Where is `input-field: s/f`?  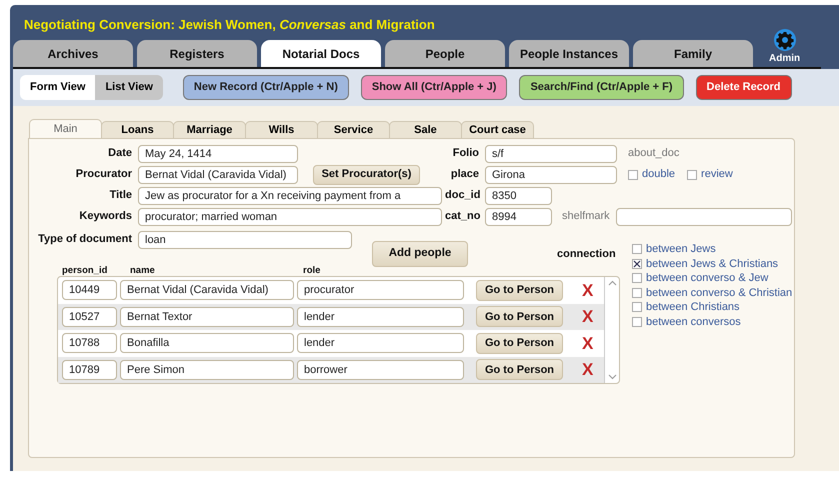
input-field: s/f is located at coordinates (551, 153).